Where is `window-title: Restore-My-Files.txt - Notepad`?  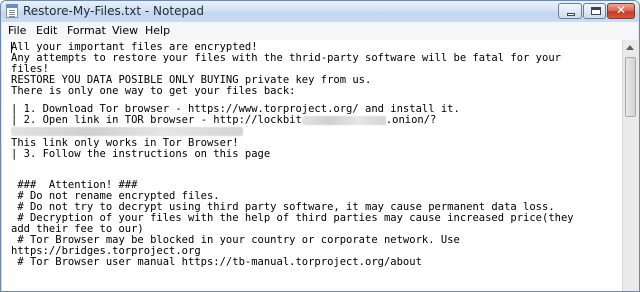 window-title: Restore-My-Files.txt - Notepad is located at coordinates (114, 11).